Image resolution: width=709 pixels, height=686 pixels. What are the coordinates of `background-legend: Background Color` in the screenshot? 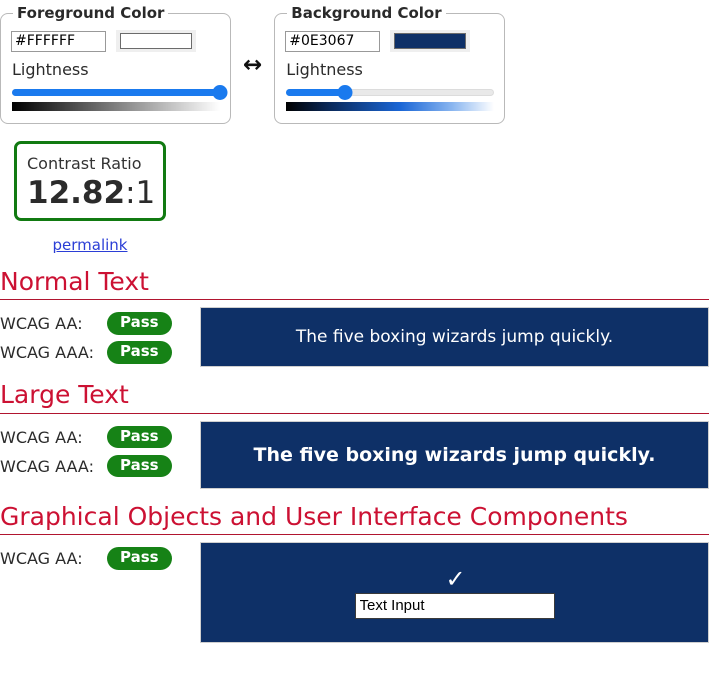 It's located at (366, 13).